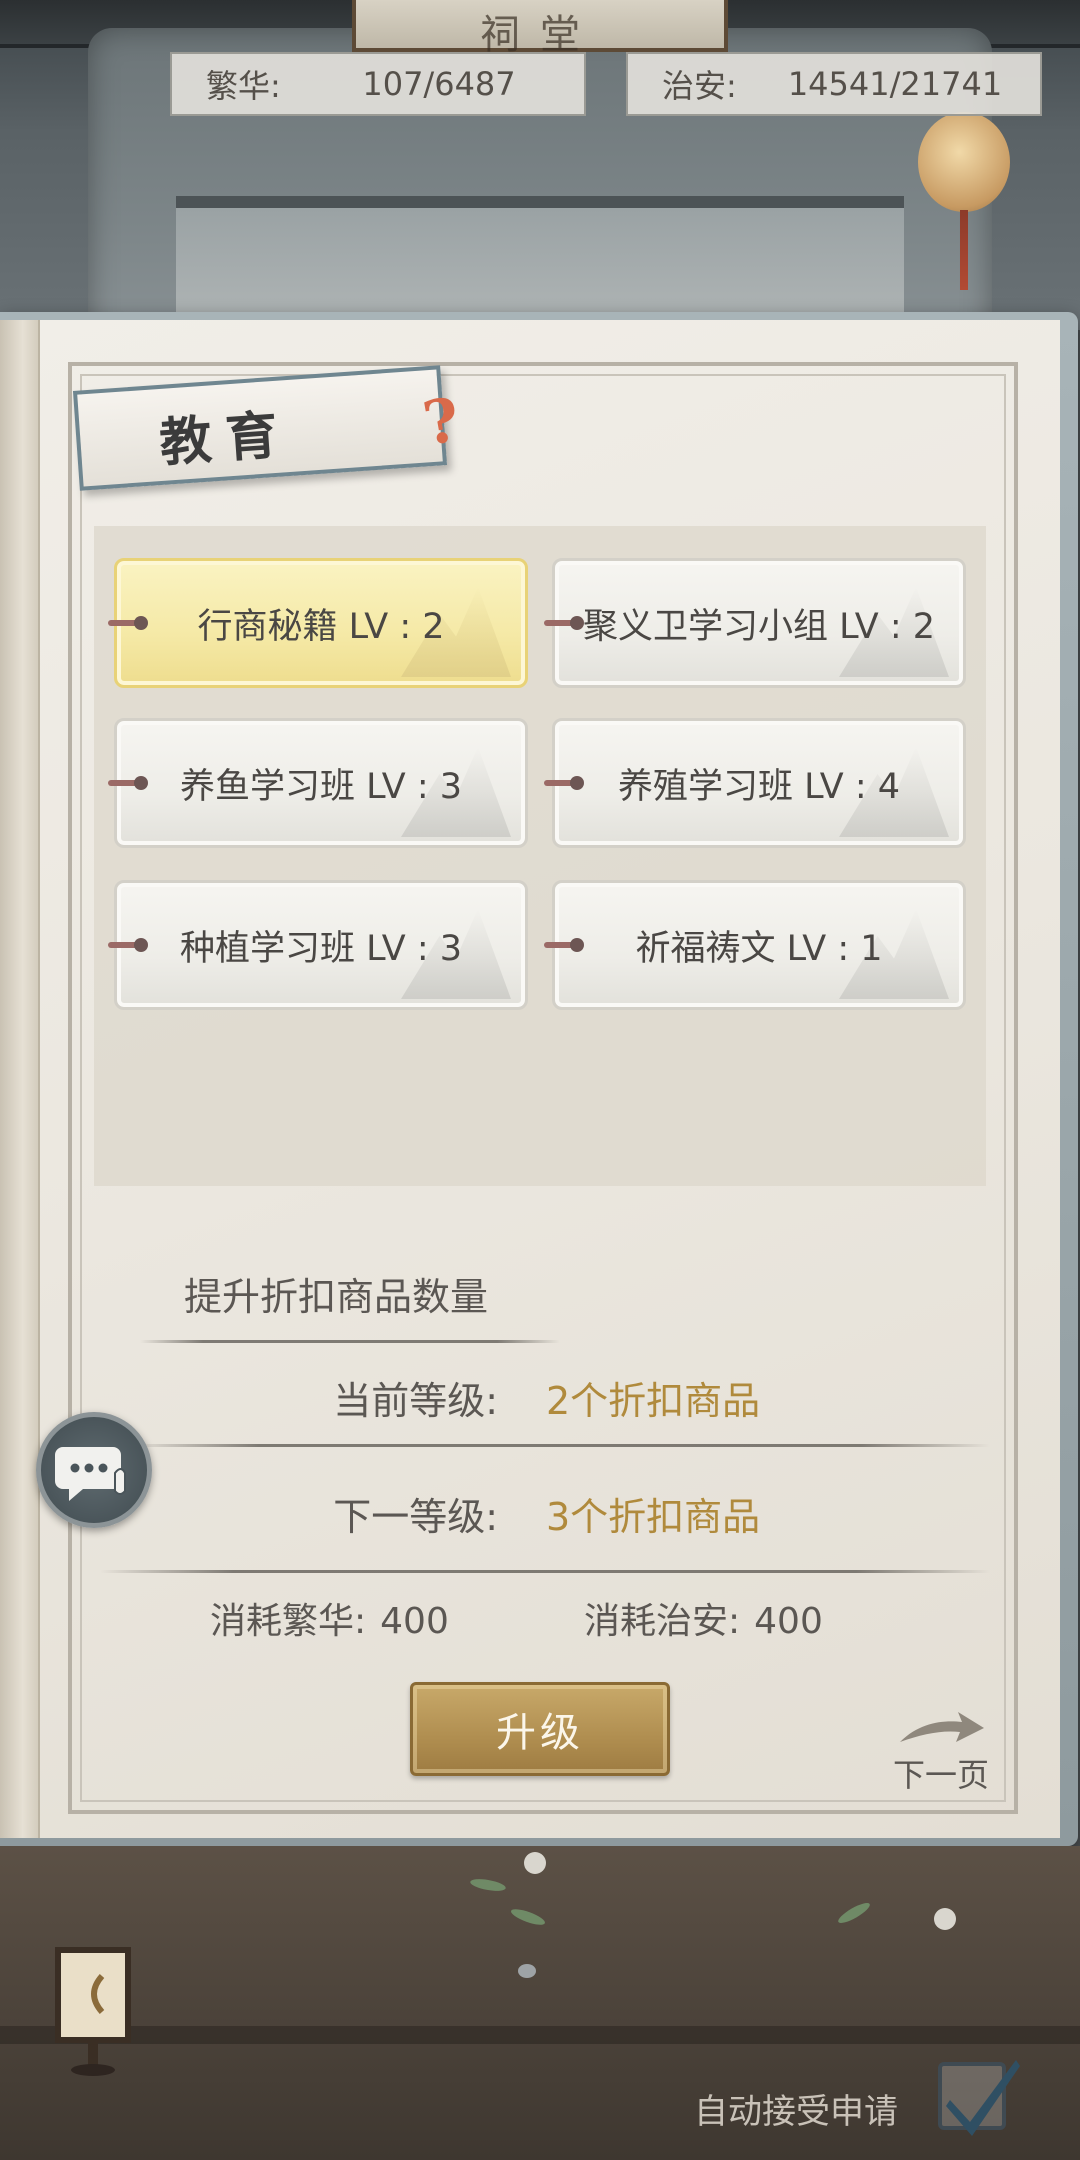  I want to click on security-stat: 治安: 14541/21741, so click(834, 84).